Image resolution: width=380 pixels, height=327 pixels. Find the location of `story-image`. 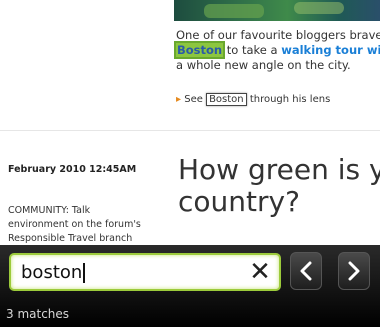

story-image is located at coordinates (277, 10).